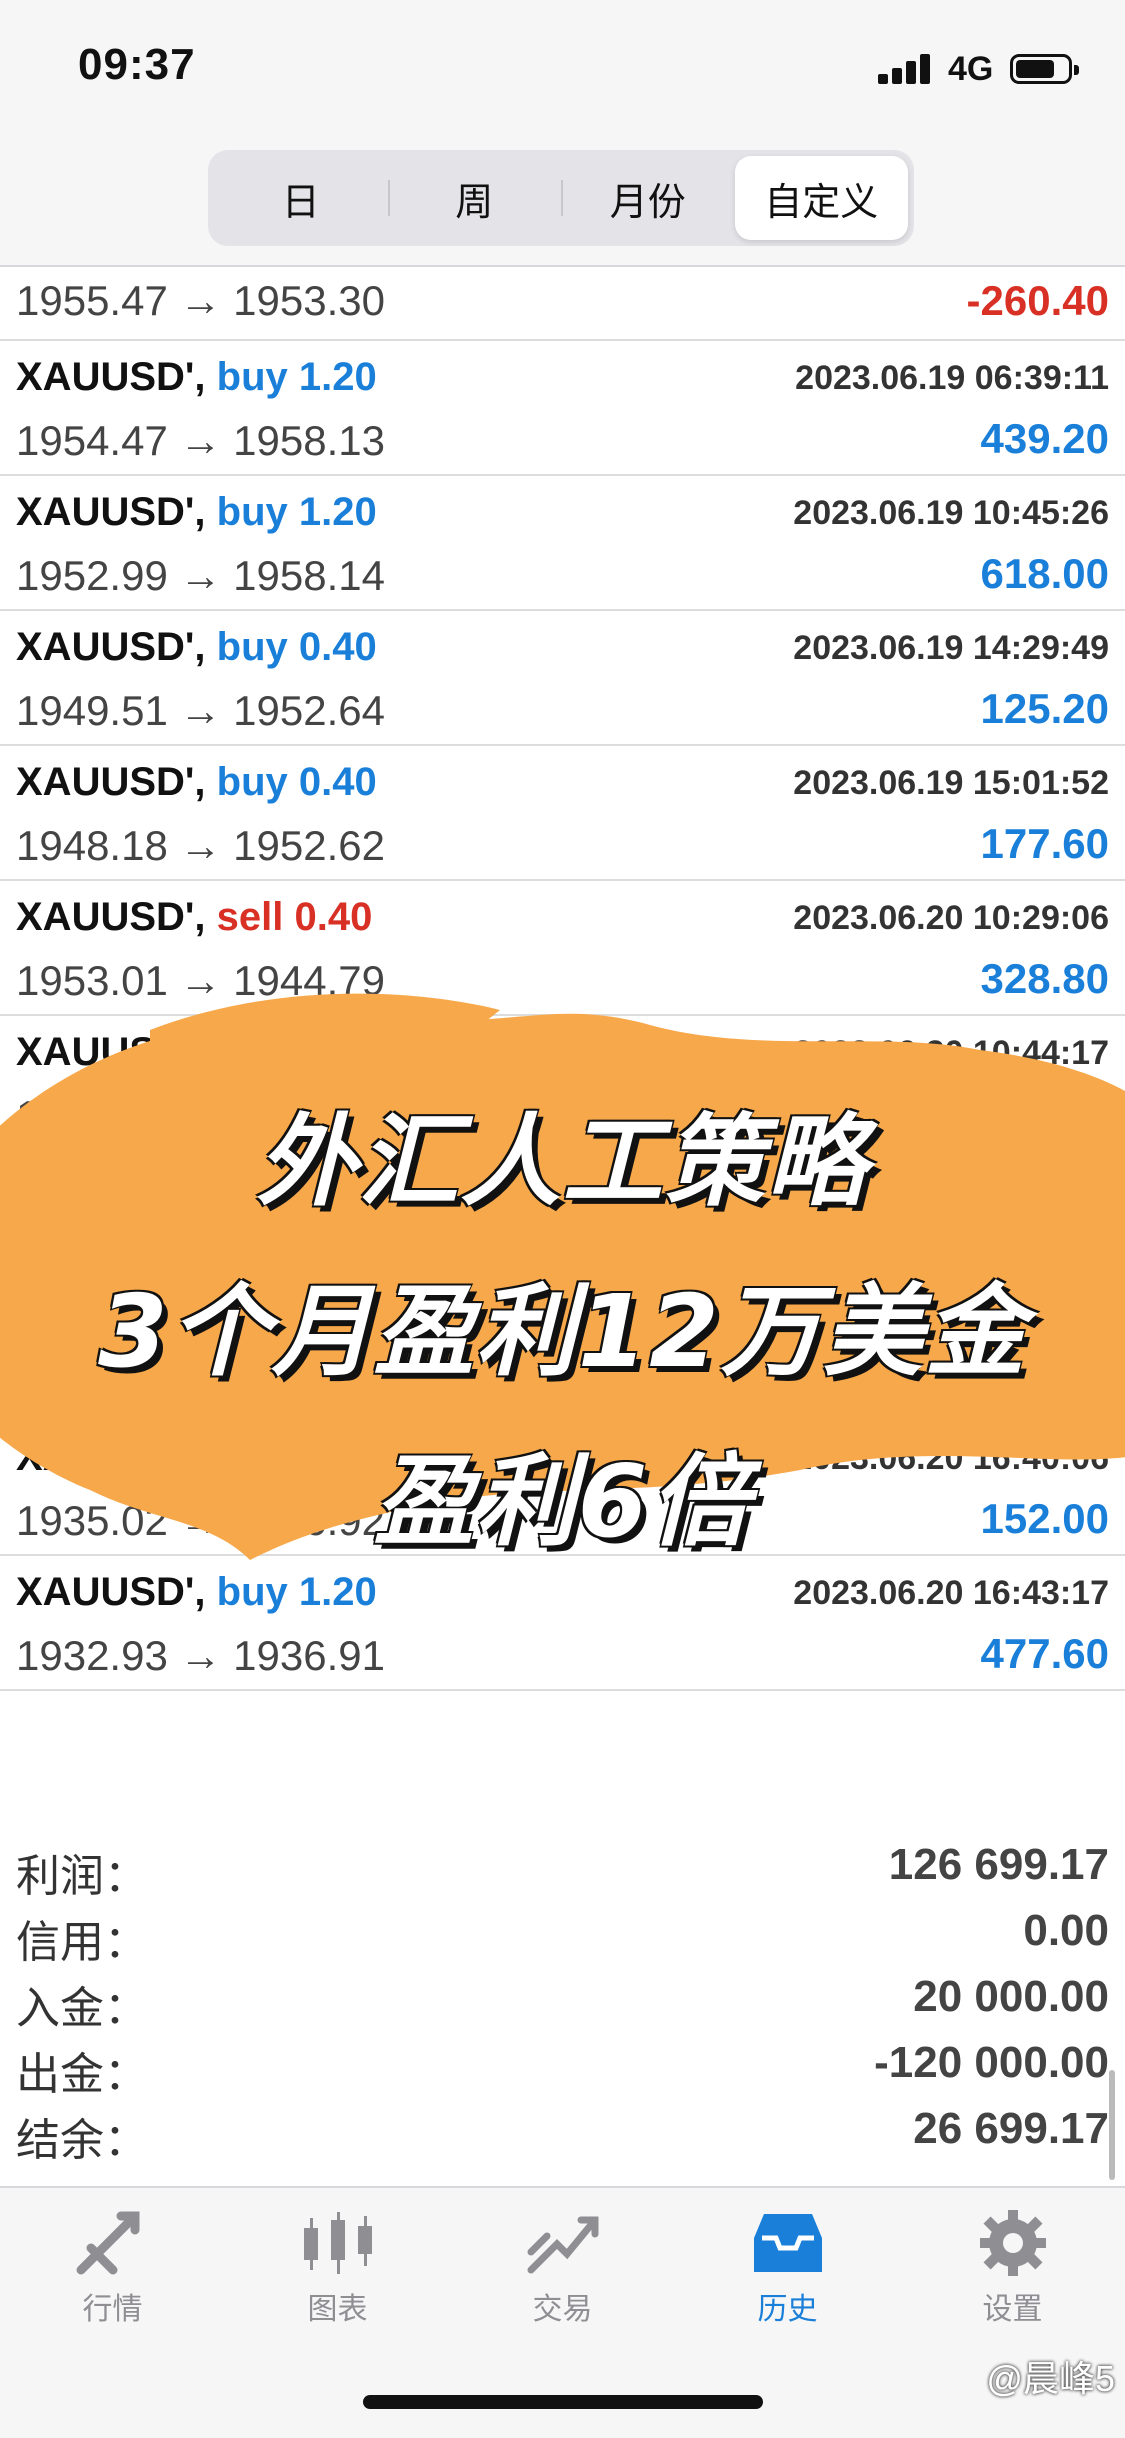  Describe the element at coordinates (474, 198) in the screenshot. I see `segment-week: 周` at that location.